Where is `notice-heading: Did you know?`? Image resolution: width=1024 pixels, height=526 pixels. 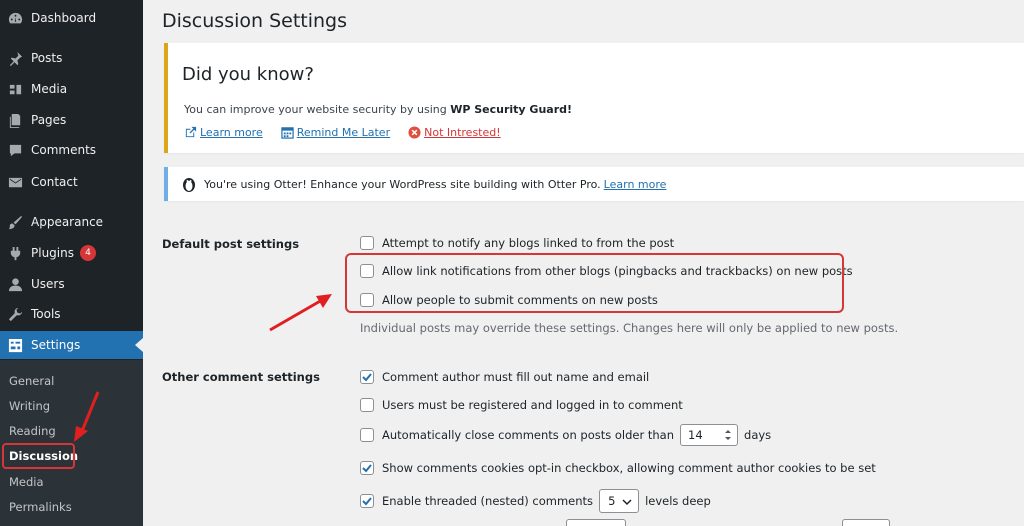 notice-heading: Did you know? is located at coordinates (248, 74).